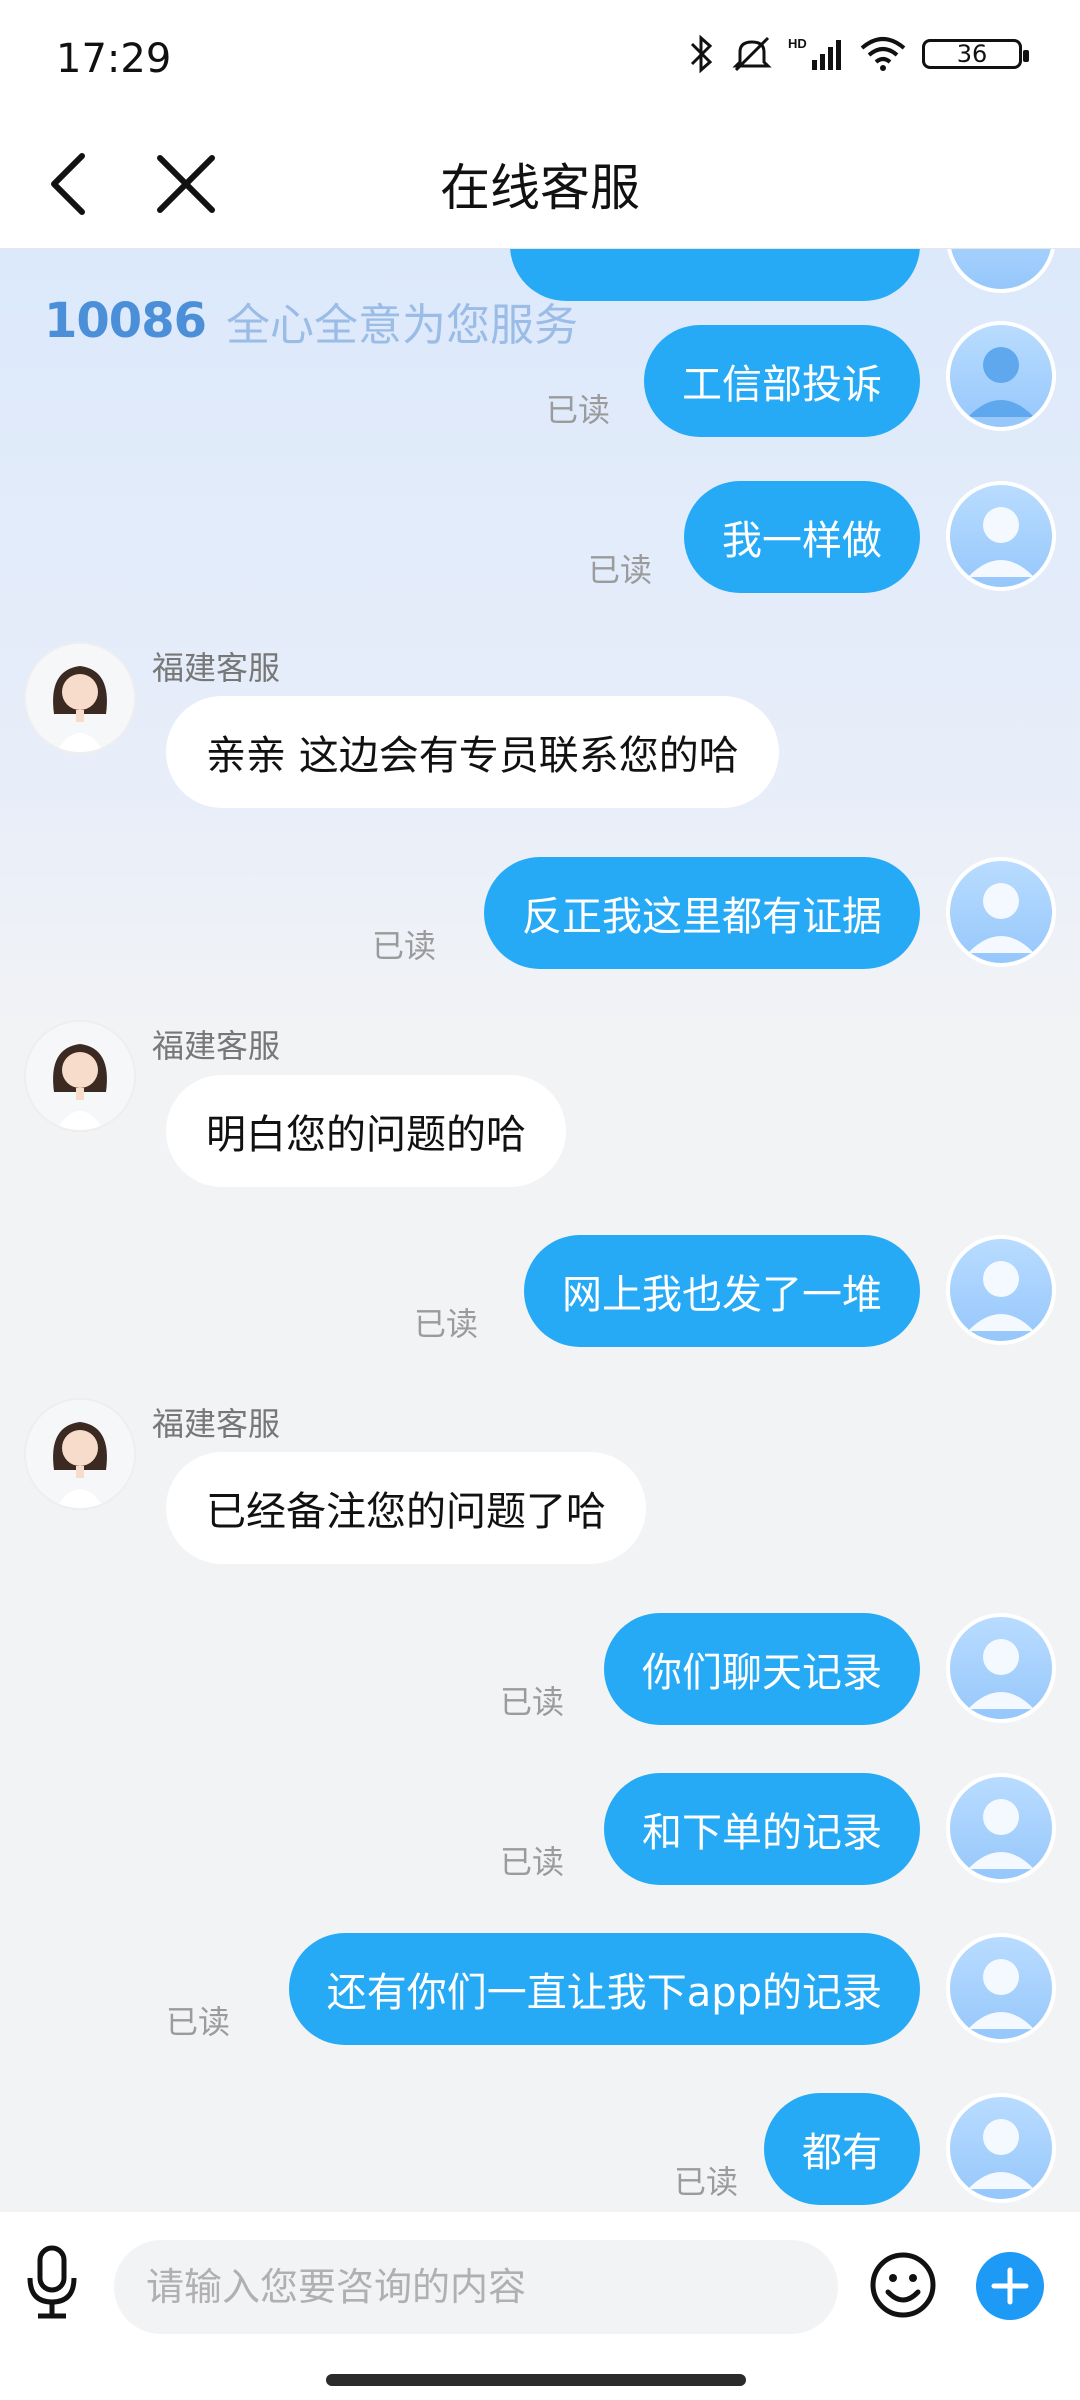 The image size is (1080, 2400). I want to click on status-icons: HD 36, so click(857, 54).